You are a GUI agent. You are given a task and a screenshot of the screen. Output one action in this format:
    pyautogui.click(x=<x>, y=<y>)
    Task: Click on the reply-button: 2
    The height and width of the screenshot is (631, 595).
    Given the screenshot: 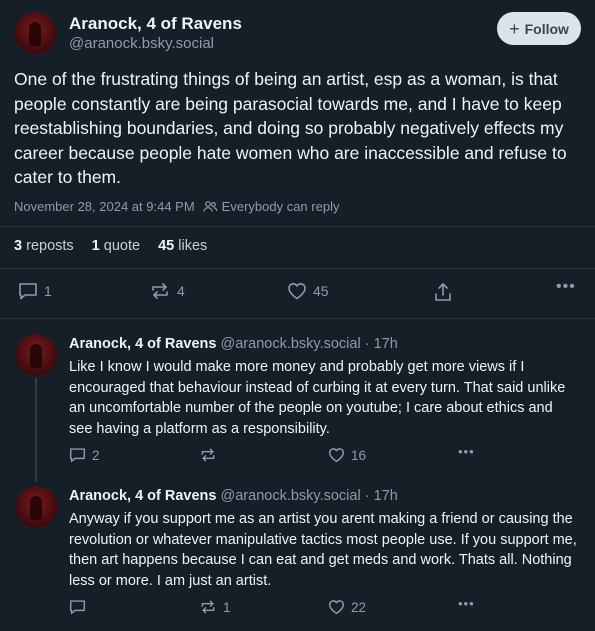 What is the action you would take?
    pyautogui.click(x=84, y=455)
    